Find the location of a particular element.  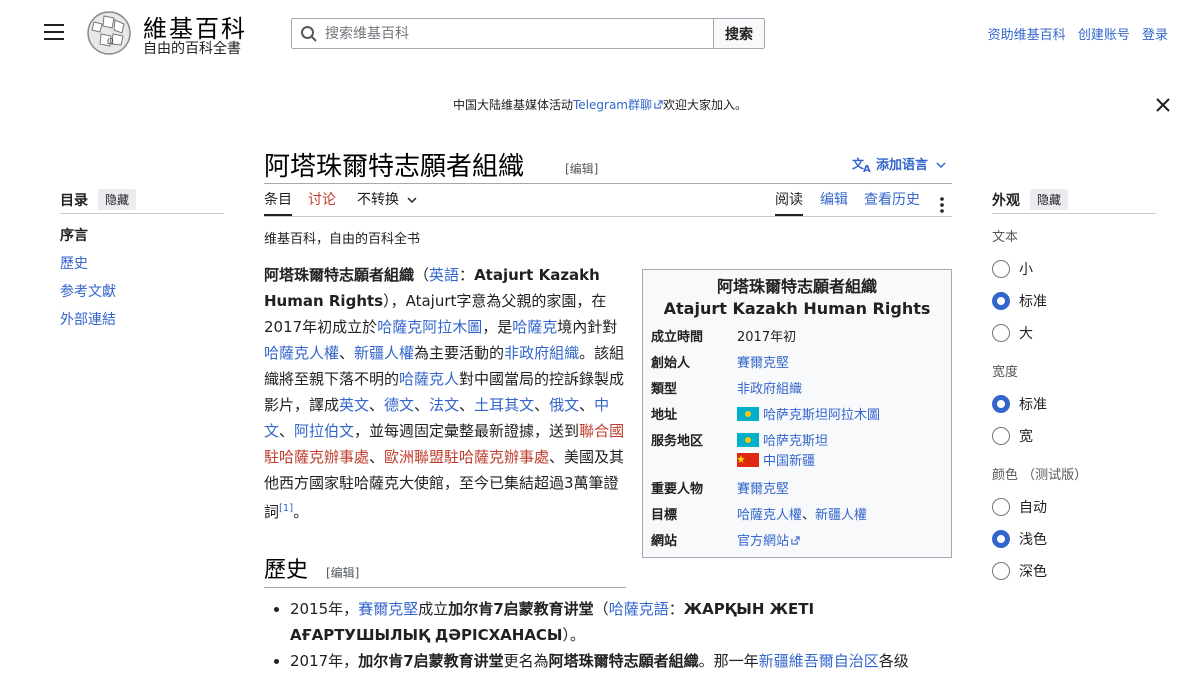

history-text: 2017年， is located at coordinates (324, 661).